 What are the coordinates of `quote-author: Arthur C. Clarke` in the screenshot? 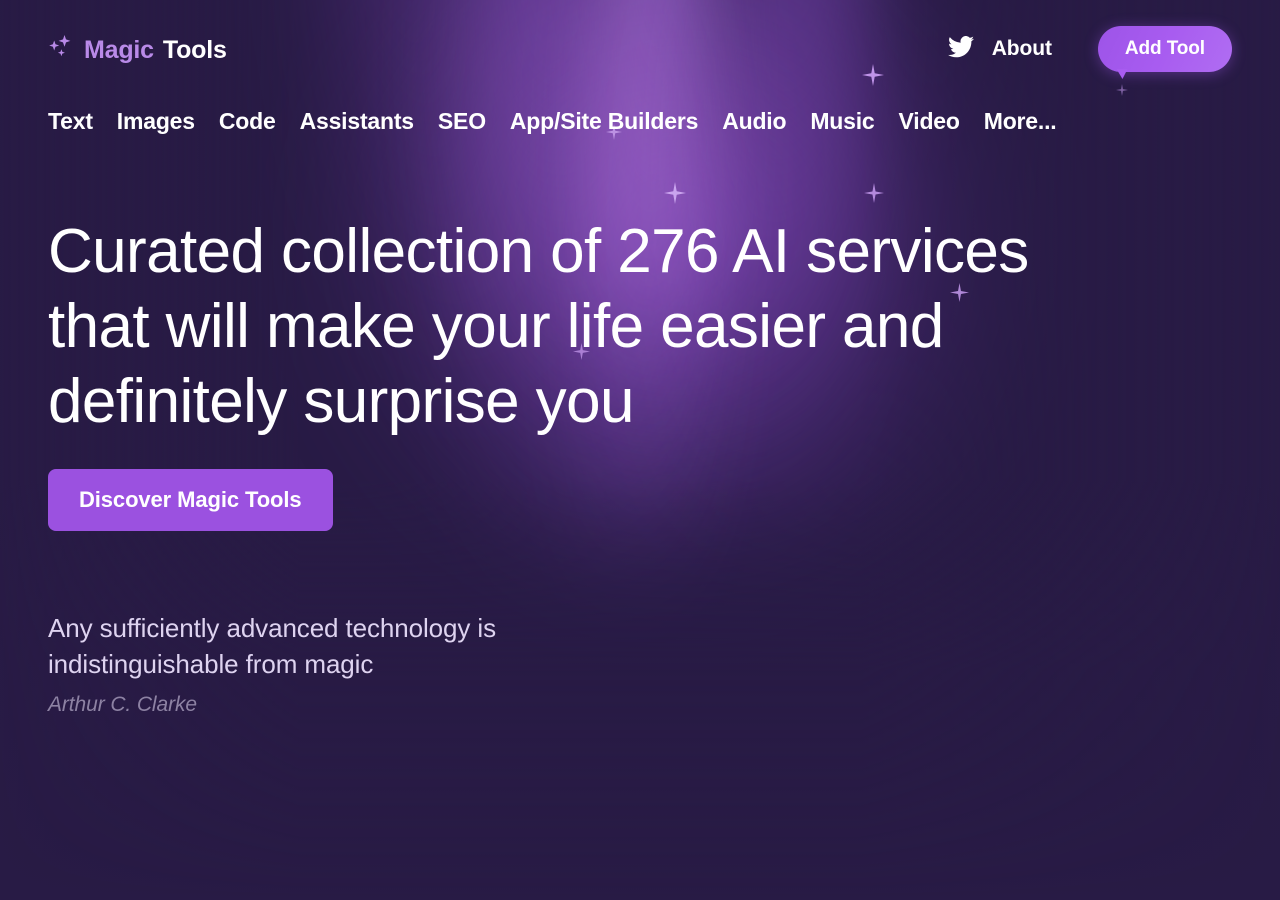 It's located at (122, 704).